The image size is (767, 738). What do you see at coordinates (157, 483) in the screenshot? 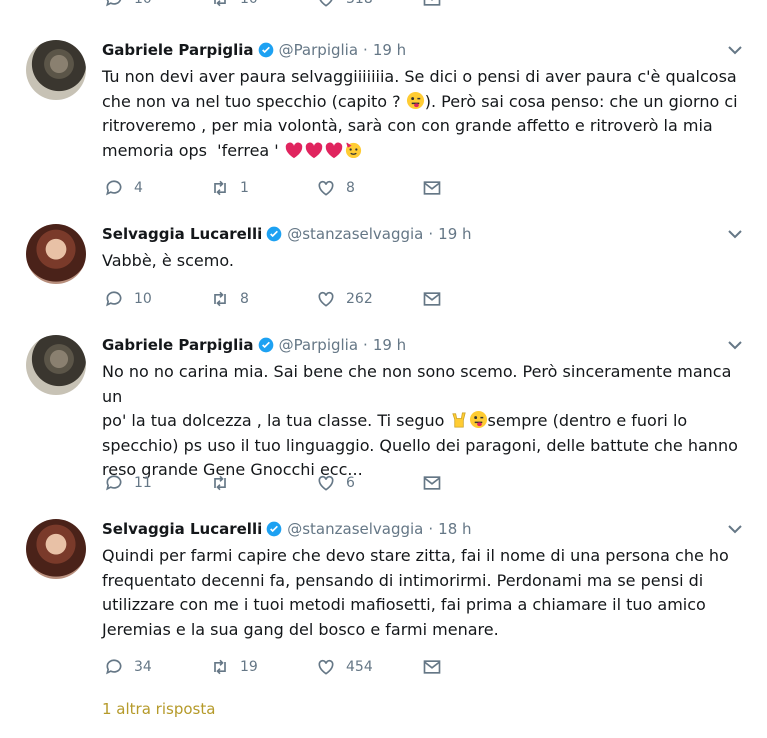
I see `reply-action: 11` at bounding box center [157, 483].